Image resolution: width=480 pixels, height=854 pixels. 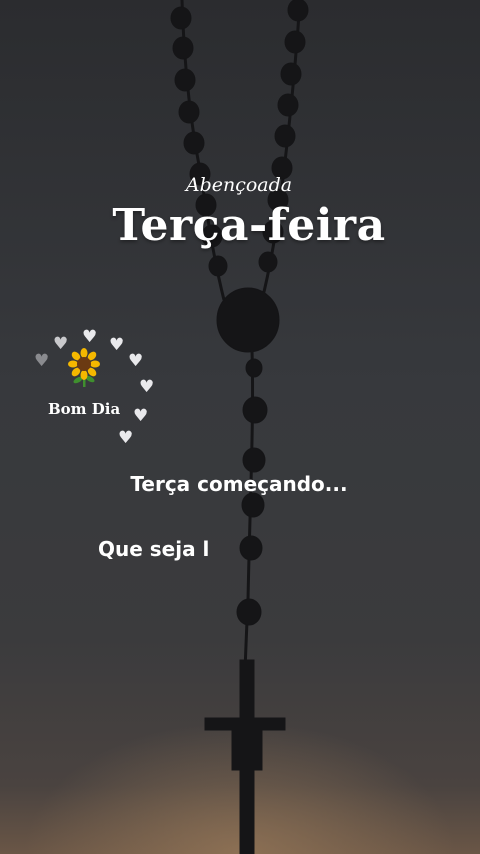 What do you see at coordinates (154, 549) in the screenshot?
I see `message-line-2: Que seja l` at bounding box center [154, 549].